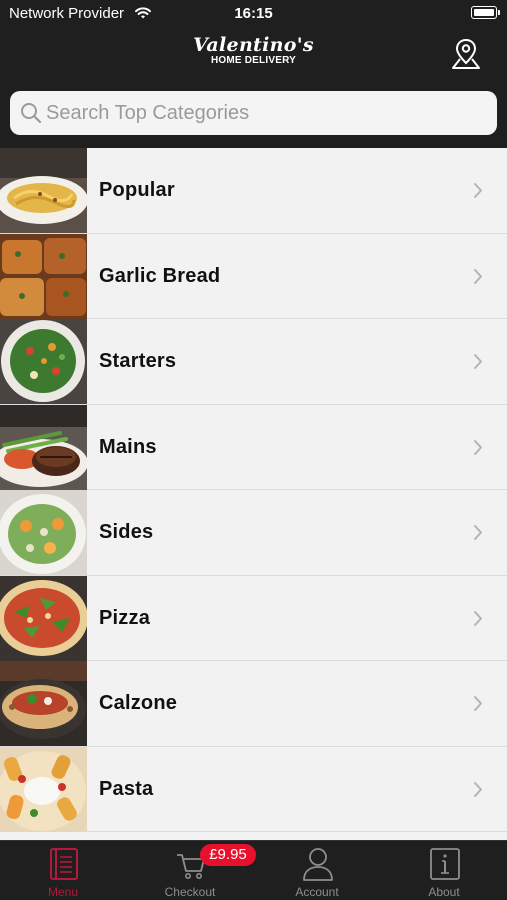 The height and width of the screenshot is (900, 507). I want to click on category-row-mains: Mains, so click(253, 447).